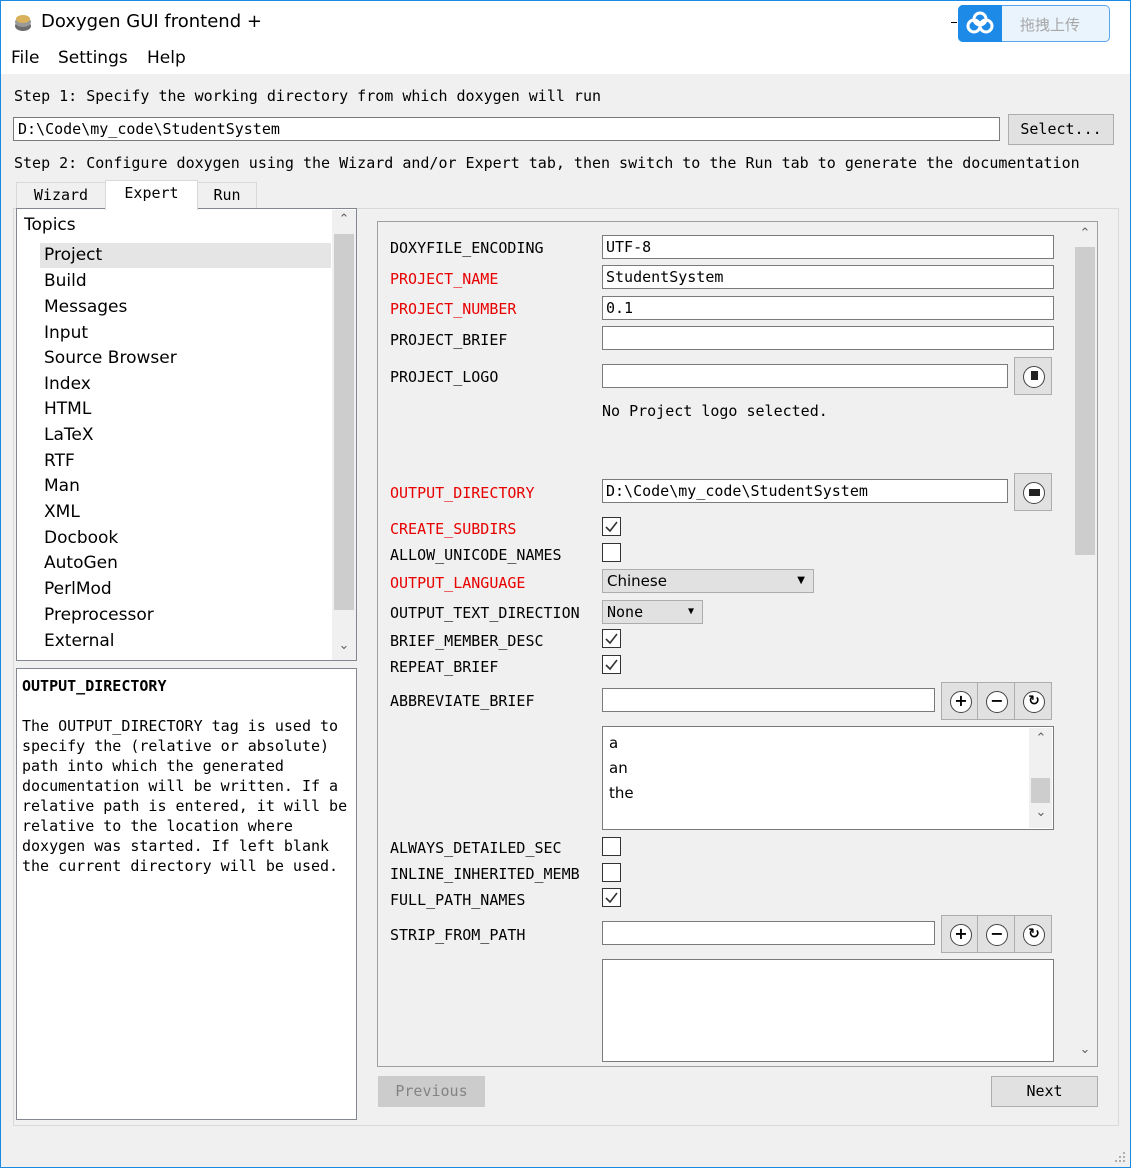  I want to click on label-project-brief: PROJECT_BRIEF, so click(449, 340).